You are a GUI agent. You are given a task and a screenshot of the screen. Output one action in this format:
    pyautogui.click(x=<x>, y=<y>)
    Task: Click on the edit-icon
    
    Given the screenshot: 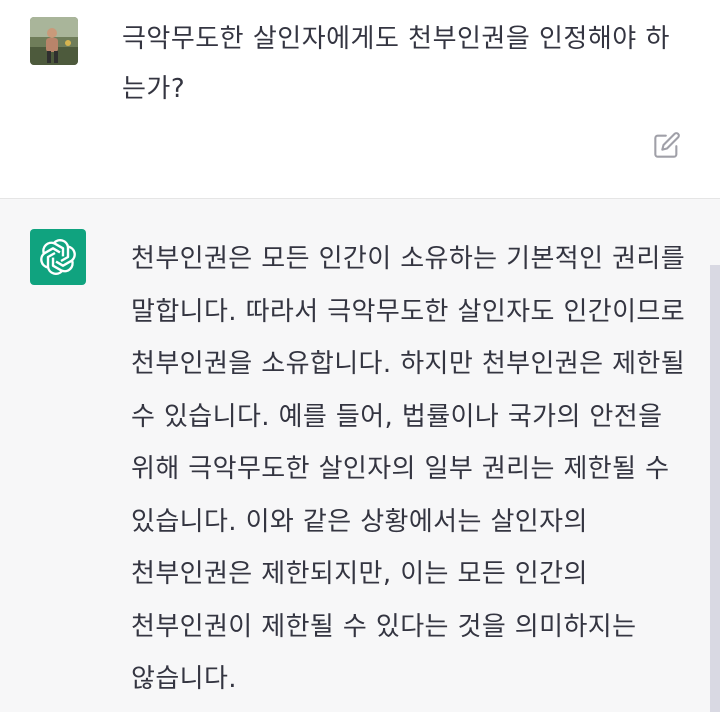 What is the action you would take?
    pyautogui.click(x=667, y=145)
    